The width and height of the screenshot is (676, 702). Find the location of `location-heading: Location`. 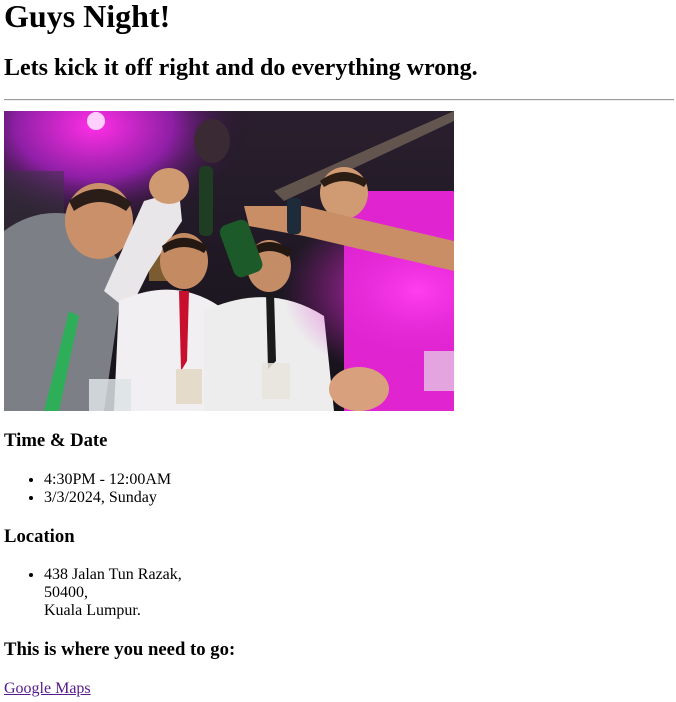

location-heading: Location is located at coordinates (39, 536).